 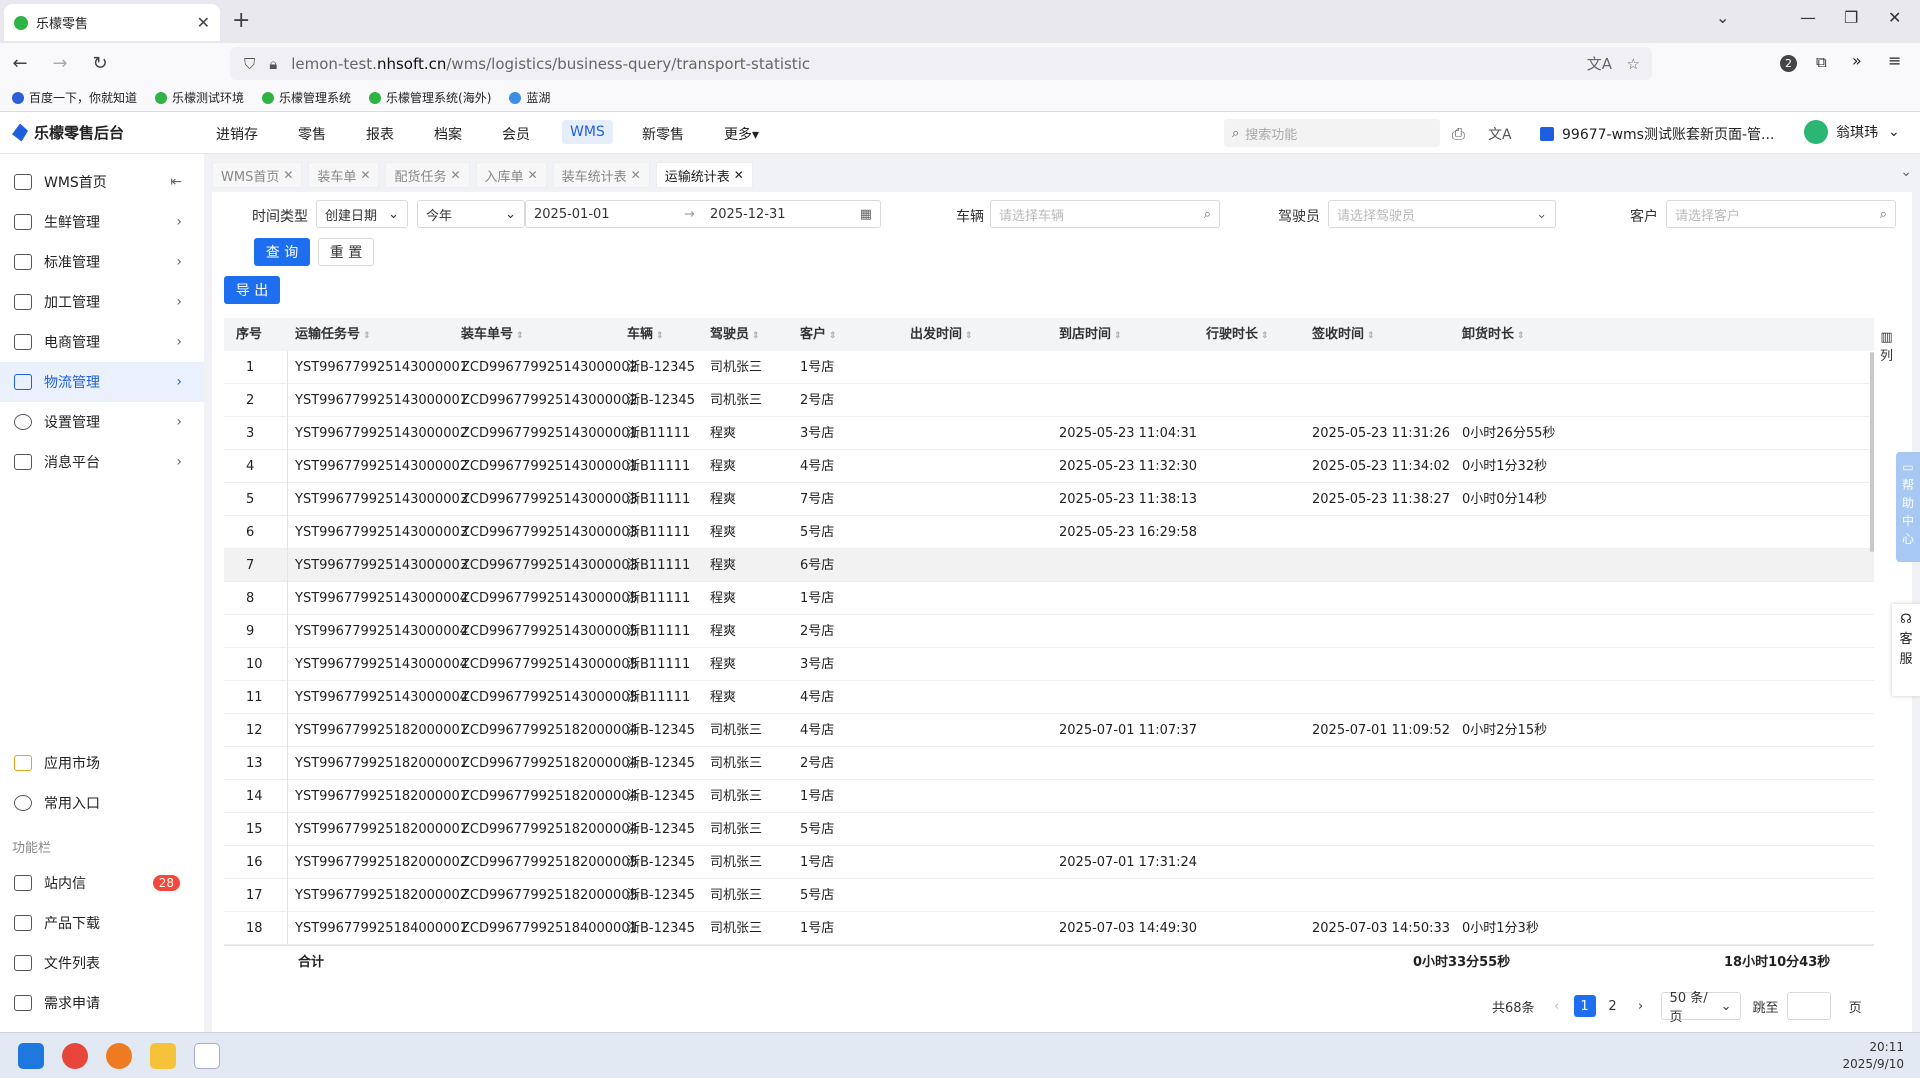 What do you see at coordinates (601, 175) in the screenshot?
I see `tab-loading-stats: 装车统计表 ✕` at bounding box center [601, 175].